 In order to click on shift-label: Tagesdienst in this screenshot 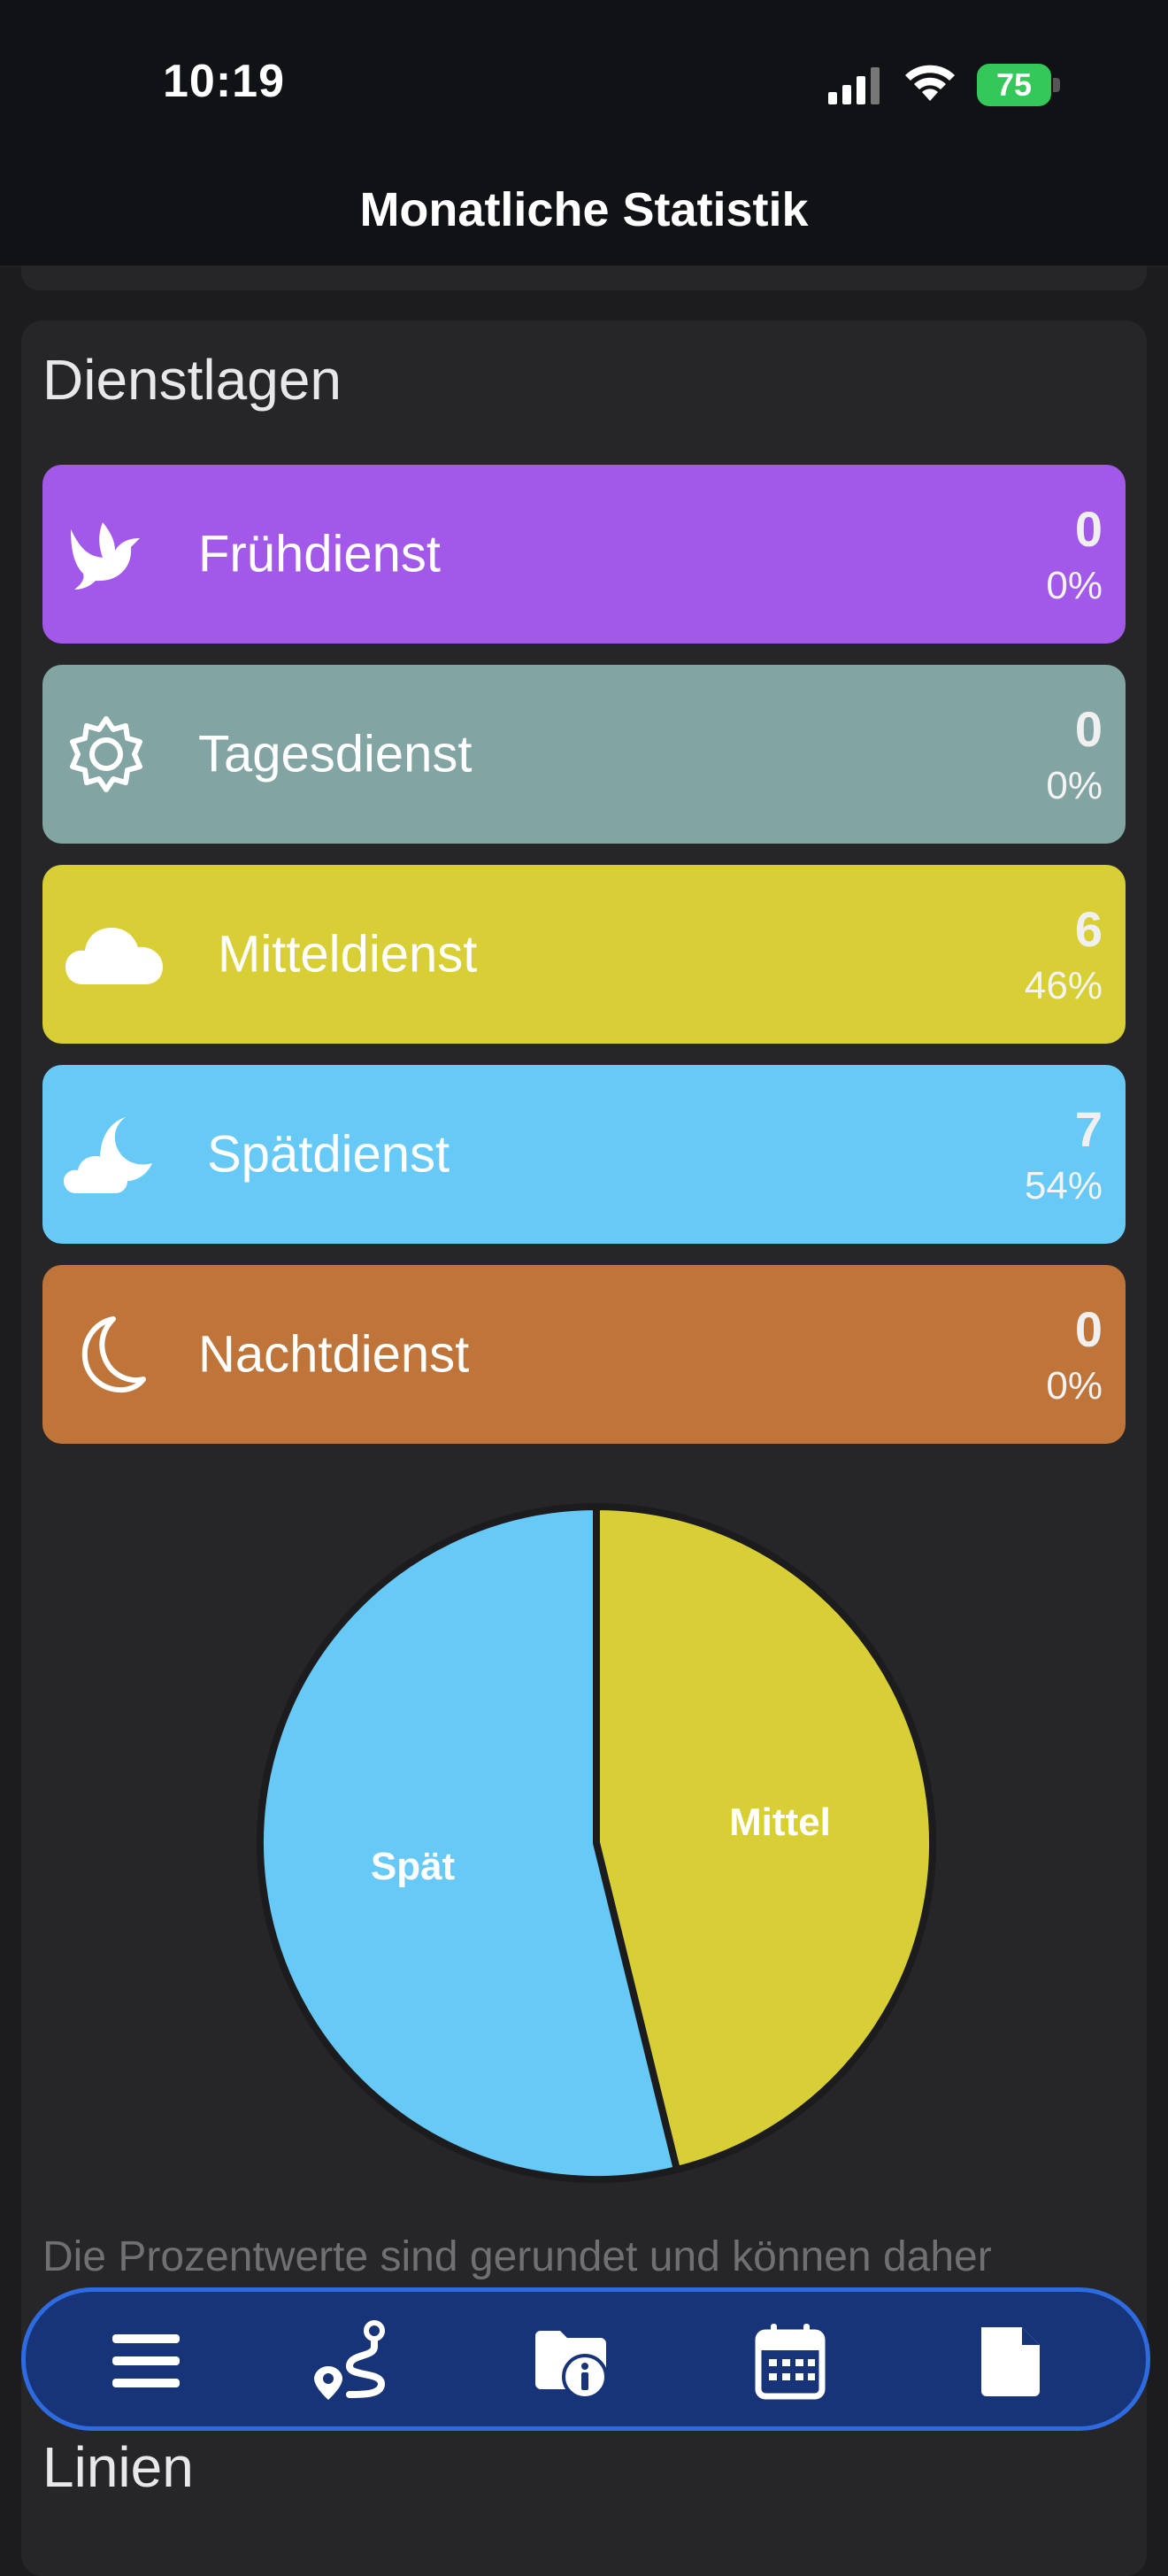, I will do `click(336, 754)`.